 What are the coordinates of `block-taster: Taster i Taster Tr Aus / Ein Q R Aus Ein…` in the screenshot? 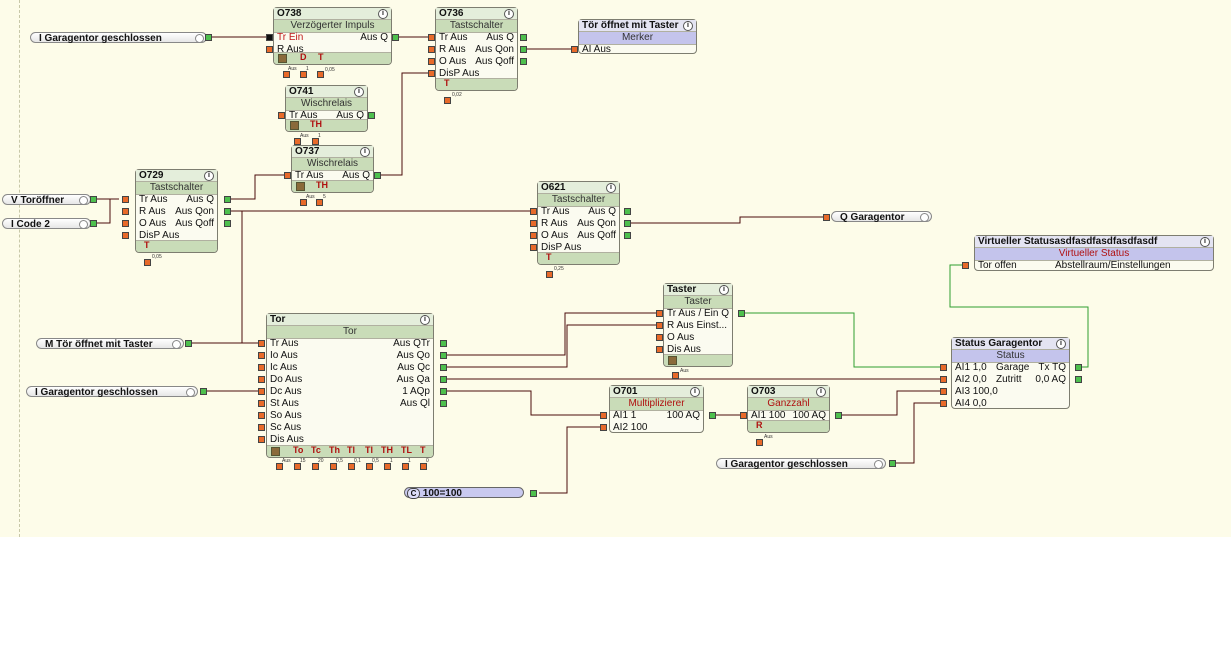 It's located at (698, 325).